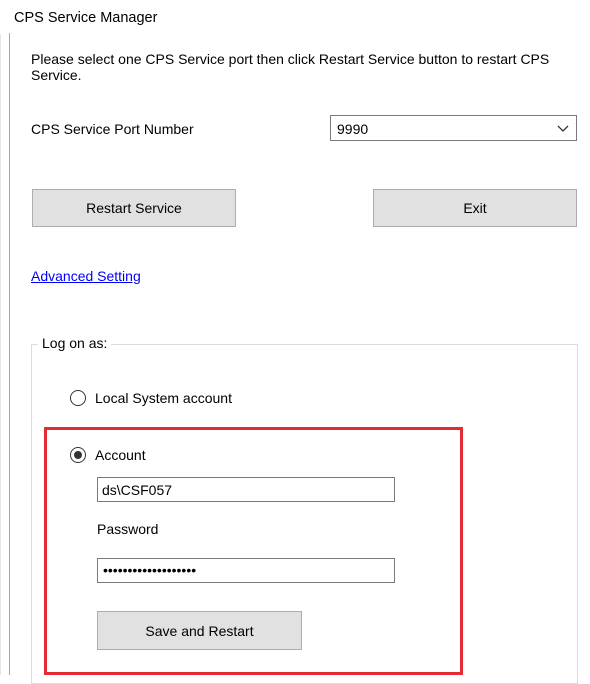  What do you see at coordinates (78, 398) in the screenshot?
I see `radio-unselected-icon` at bounding box center [78, 398].